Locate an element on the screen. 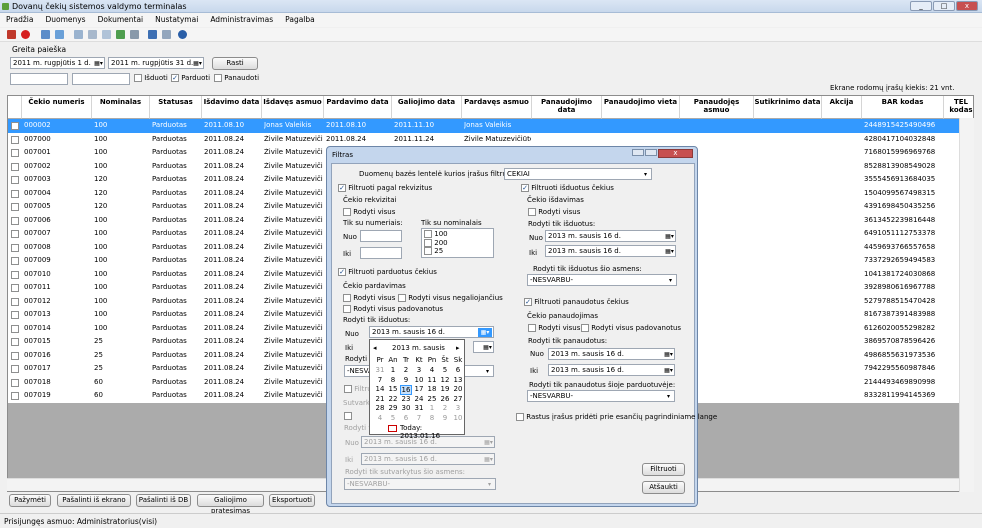 This screenshot has height=528, width=982. calendar-day: 14 is located at coordinates (380, 389).